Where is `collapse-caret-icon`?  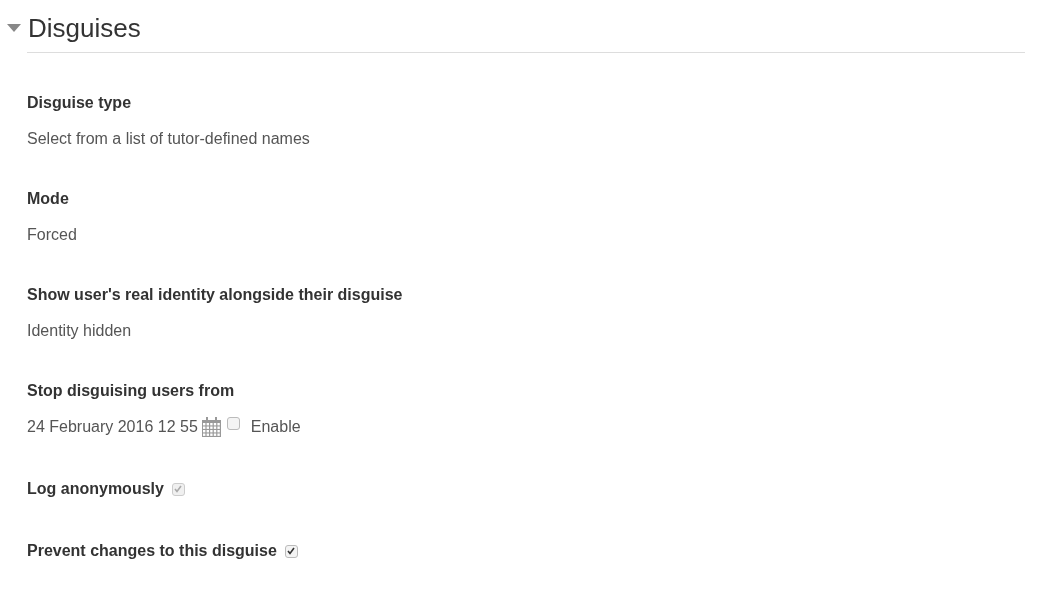
collapse-caret-icon is located at coordinates (14, 28).